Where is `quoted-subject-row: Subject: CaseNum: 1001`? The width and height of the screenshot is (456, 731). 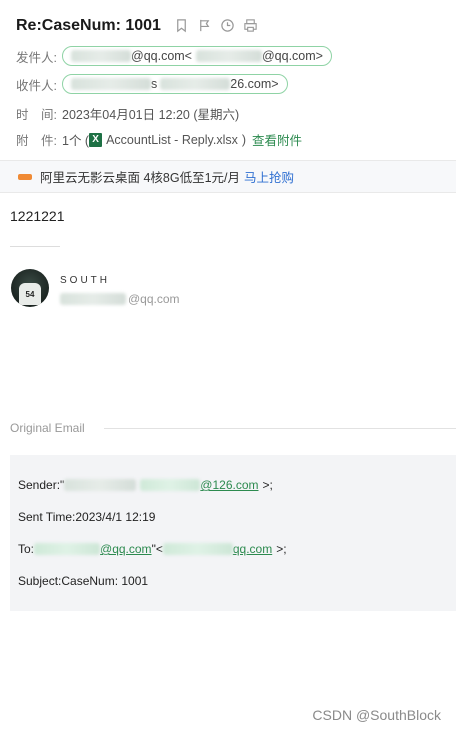 quoted-subject-row: Subject: CaseNum: 1001 is located at coordinates (83, 581).